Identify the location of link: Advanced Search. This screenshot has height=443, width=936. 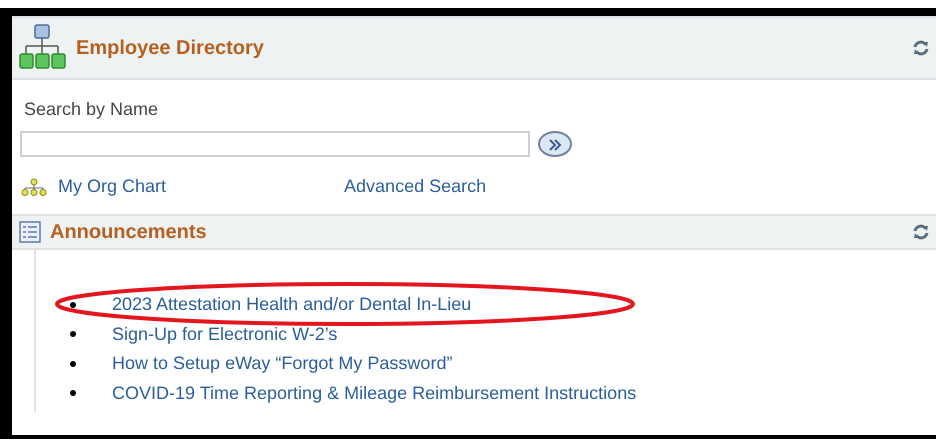
(415, 186).